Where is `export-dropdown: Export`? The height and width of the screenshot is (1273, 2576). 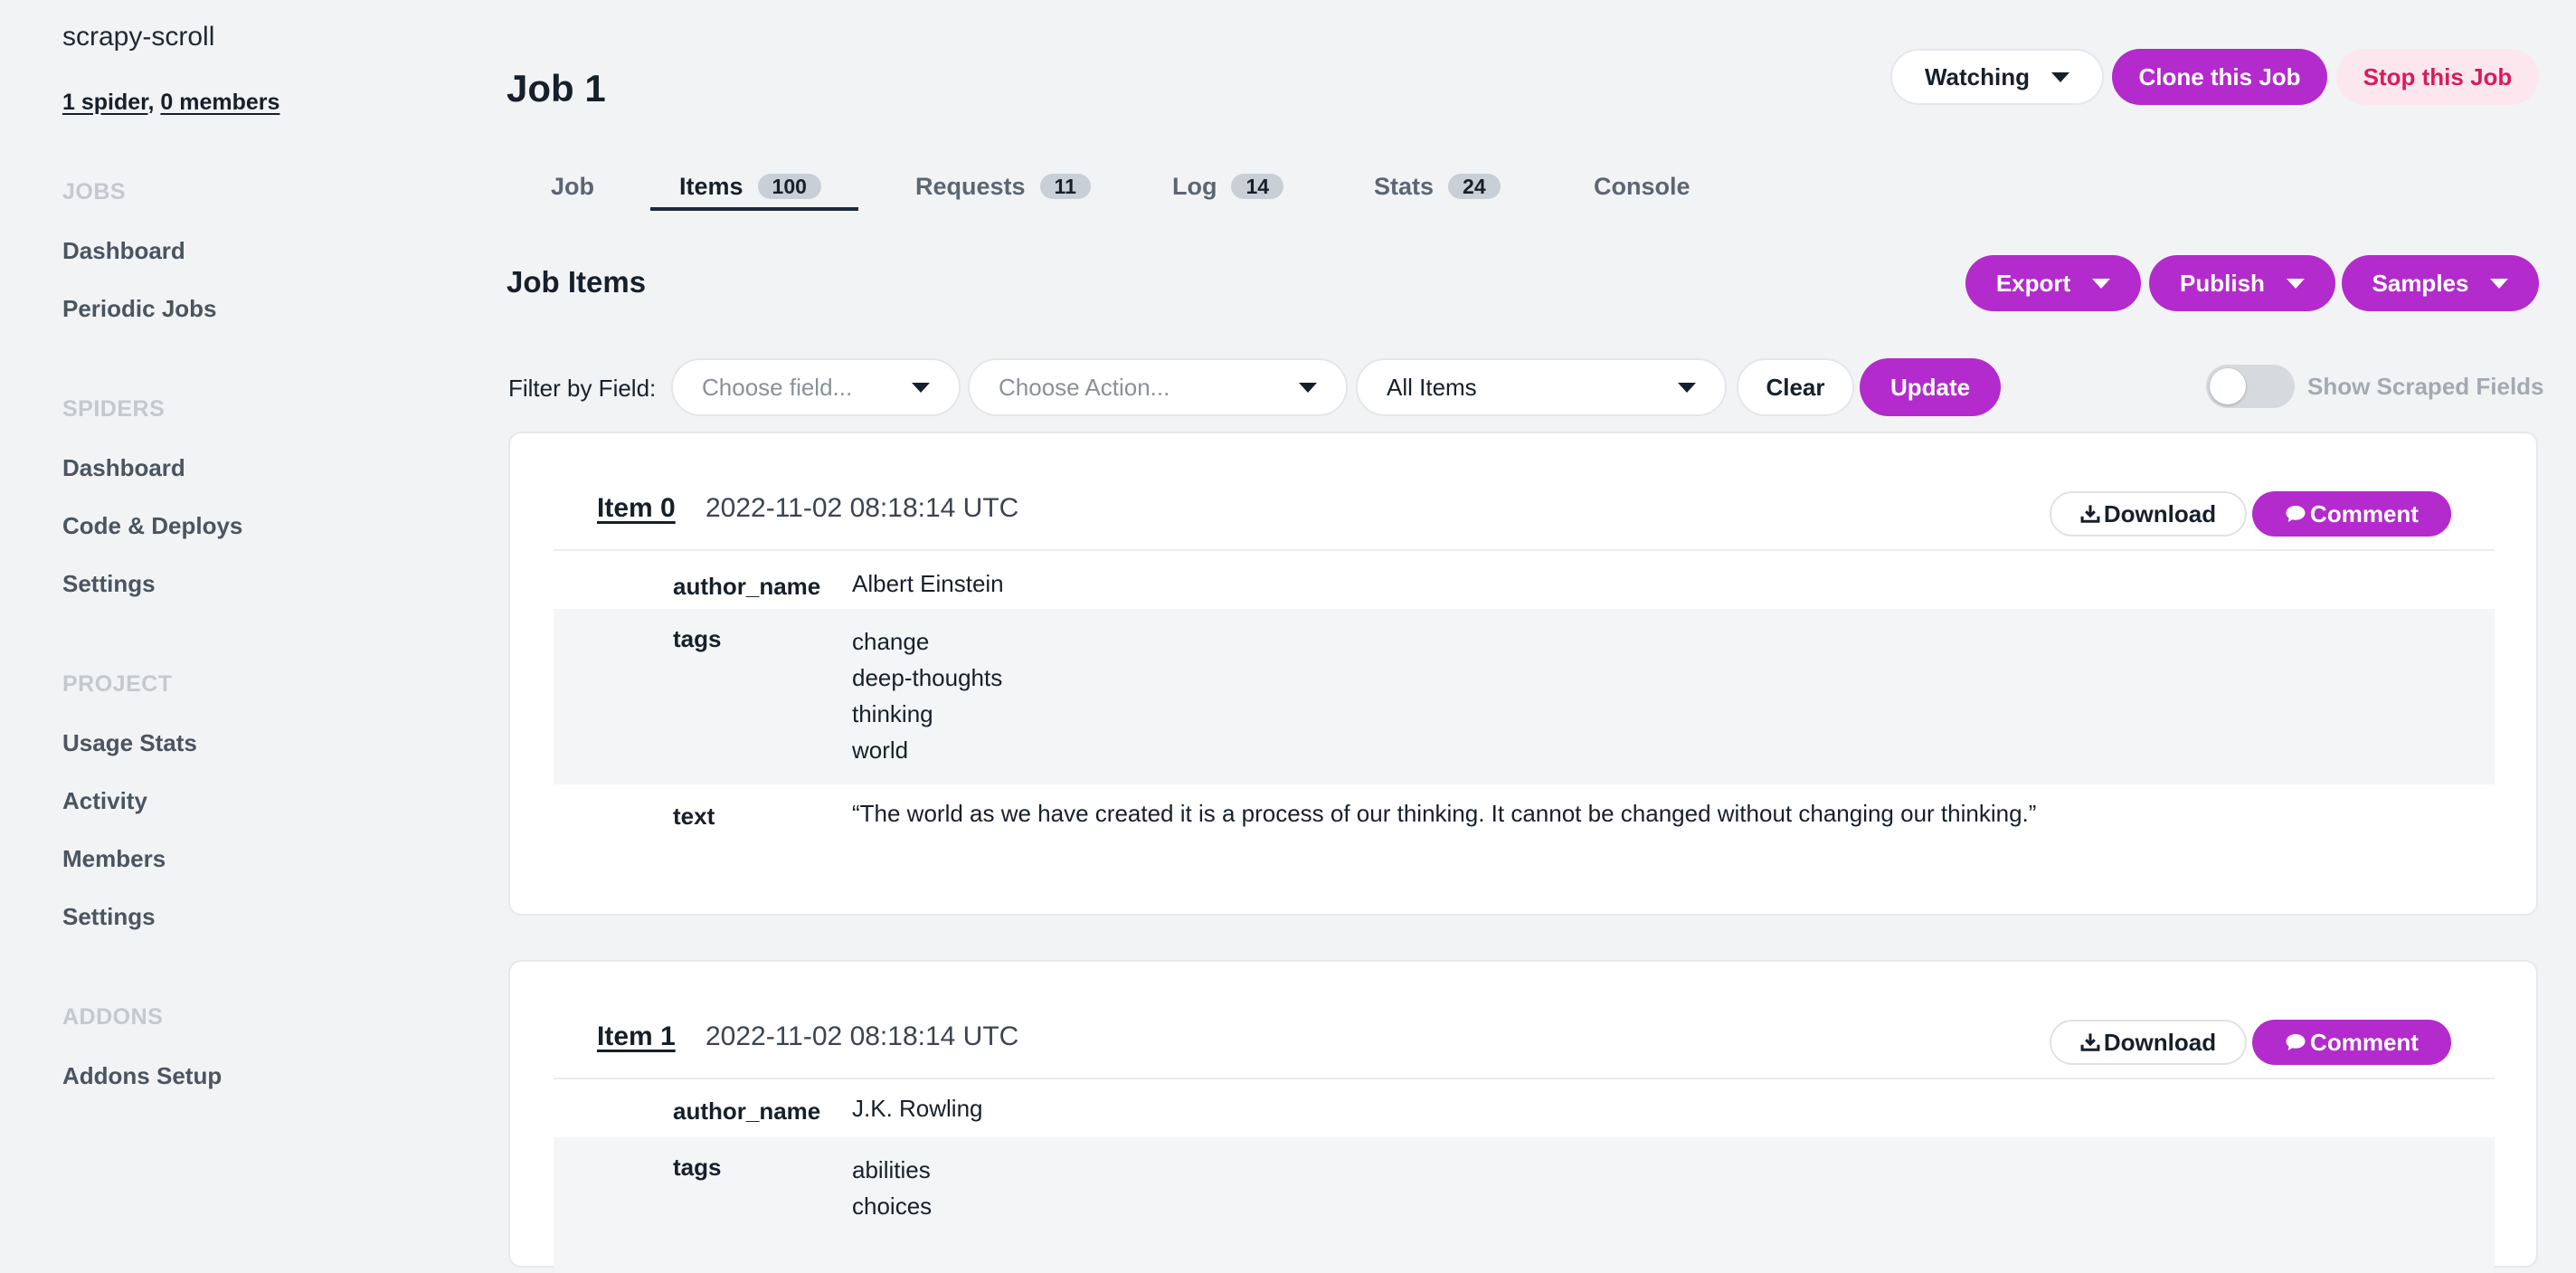 export-dropdown: Export is located at coordinates (2053, 283).